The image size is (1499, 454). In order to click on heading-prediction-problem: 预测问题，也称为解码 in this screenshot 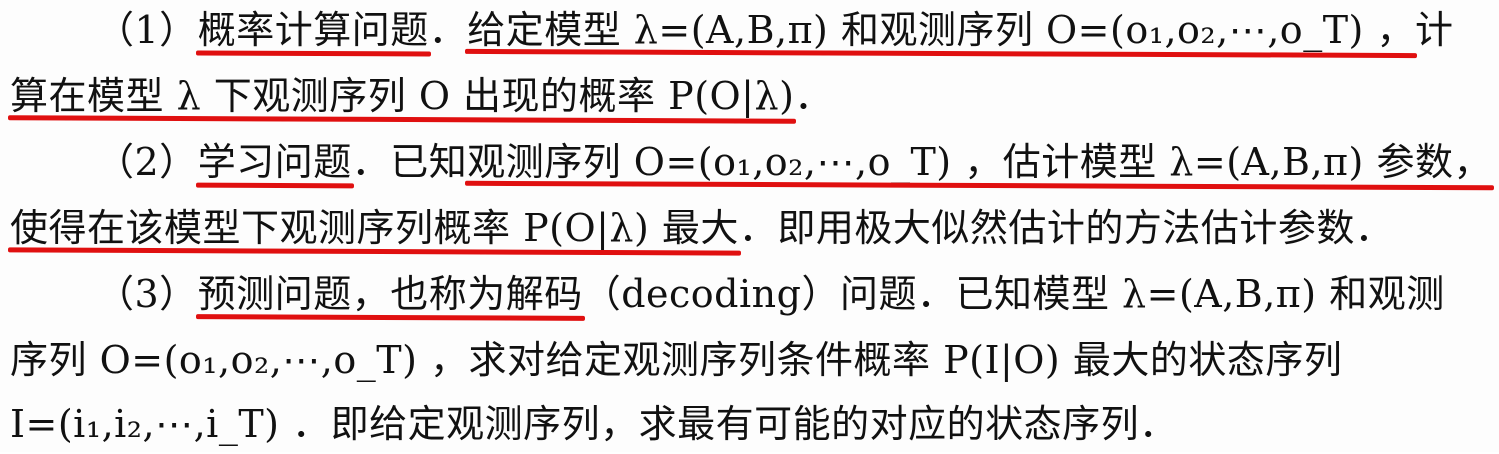, I will do `click(390, 294)`.